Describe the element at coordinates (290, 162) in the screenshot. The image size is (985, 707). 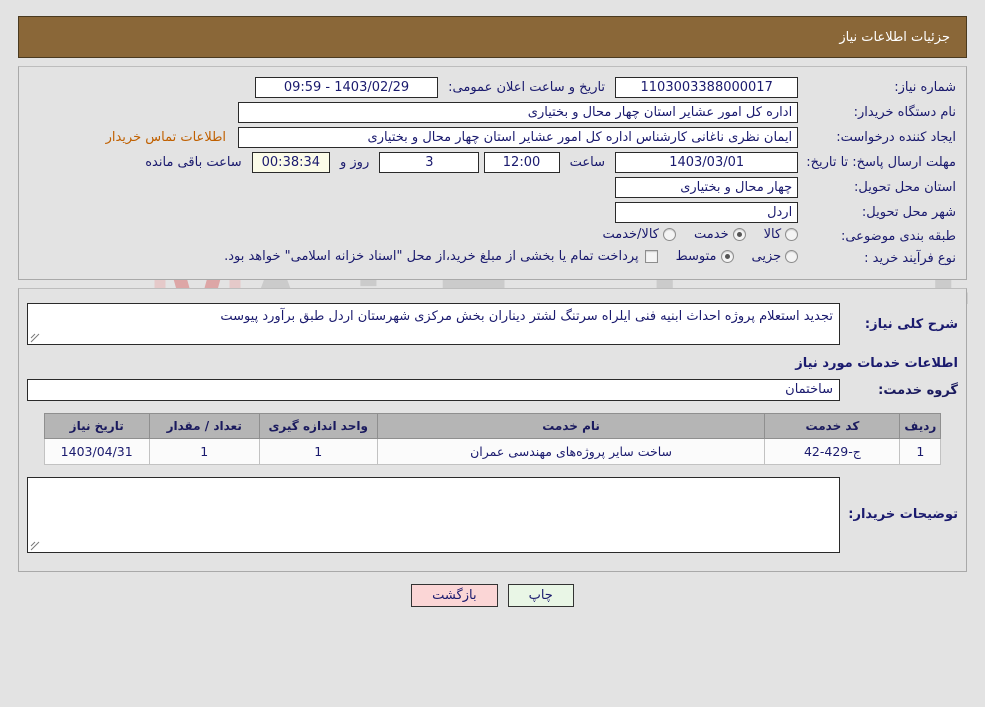
I see `countdown-timer: 00:38:34` at that location.